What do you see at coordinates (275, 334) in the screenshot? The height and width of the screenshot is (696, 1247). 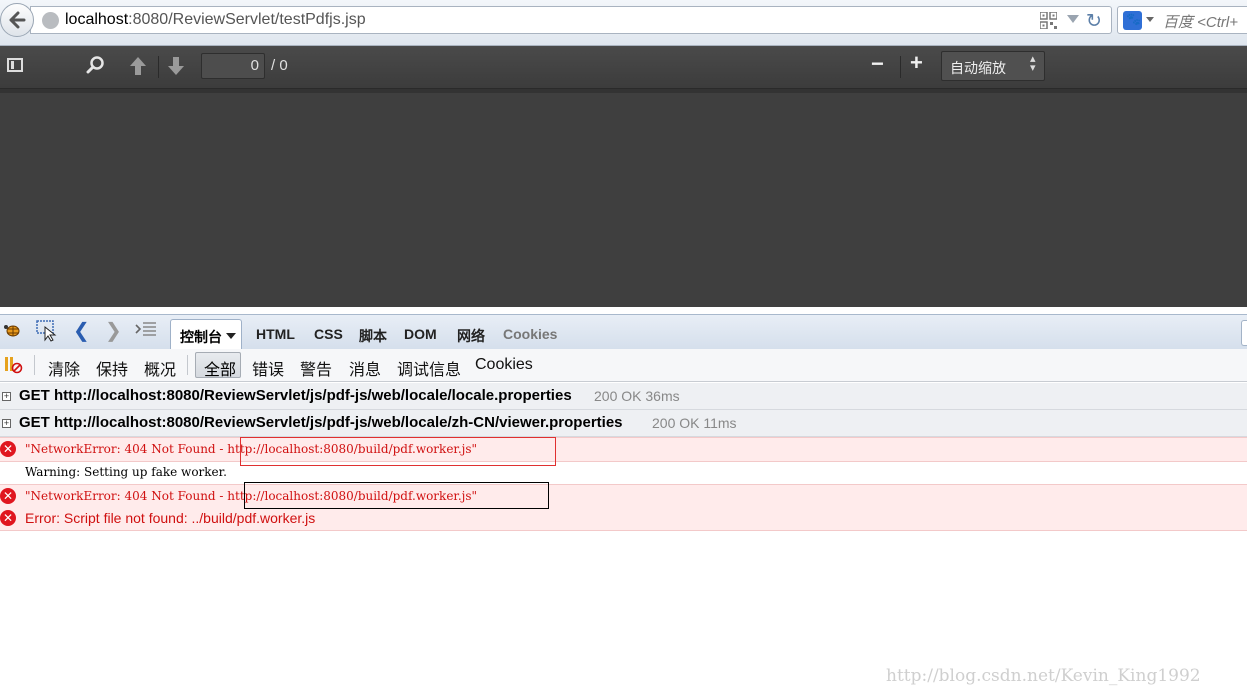 I see `tab-html: HTML` at bounding box center [275, 334].